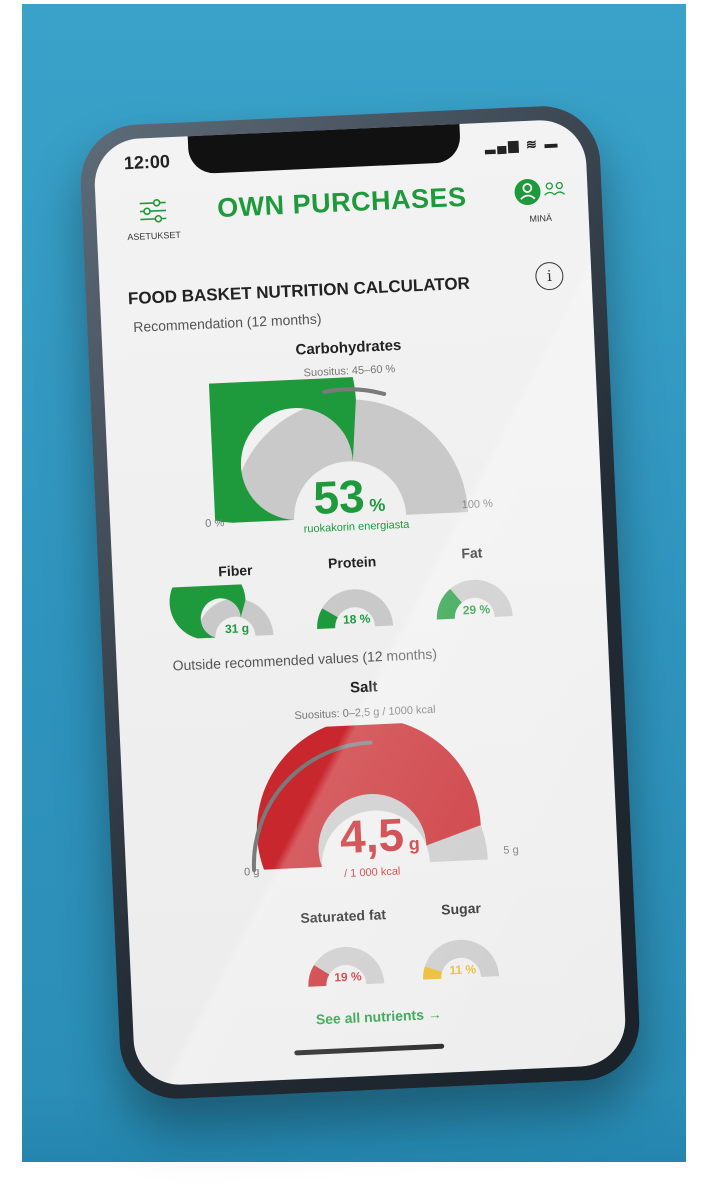 Image resolution: width=708 pixels, height=1189 pixels. I want to click on small-gauges-row: 31 g 18 % 29 %, so click(341, 603).